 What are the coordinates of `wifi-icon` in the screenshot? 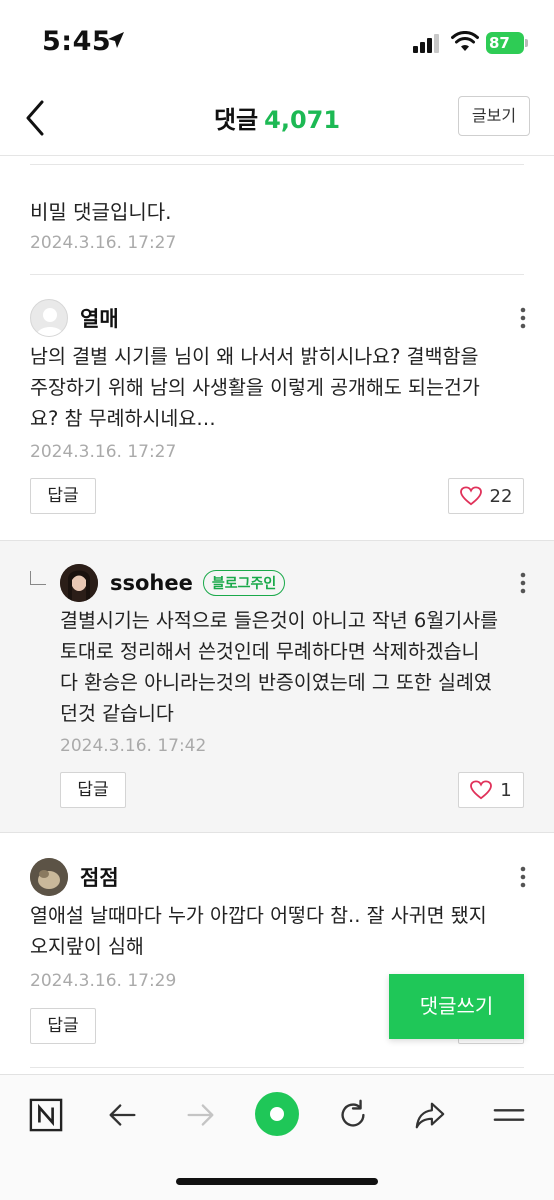 It's located at (465, 41).